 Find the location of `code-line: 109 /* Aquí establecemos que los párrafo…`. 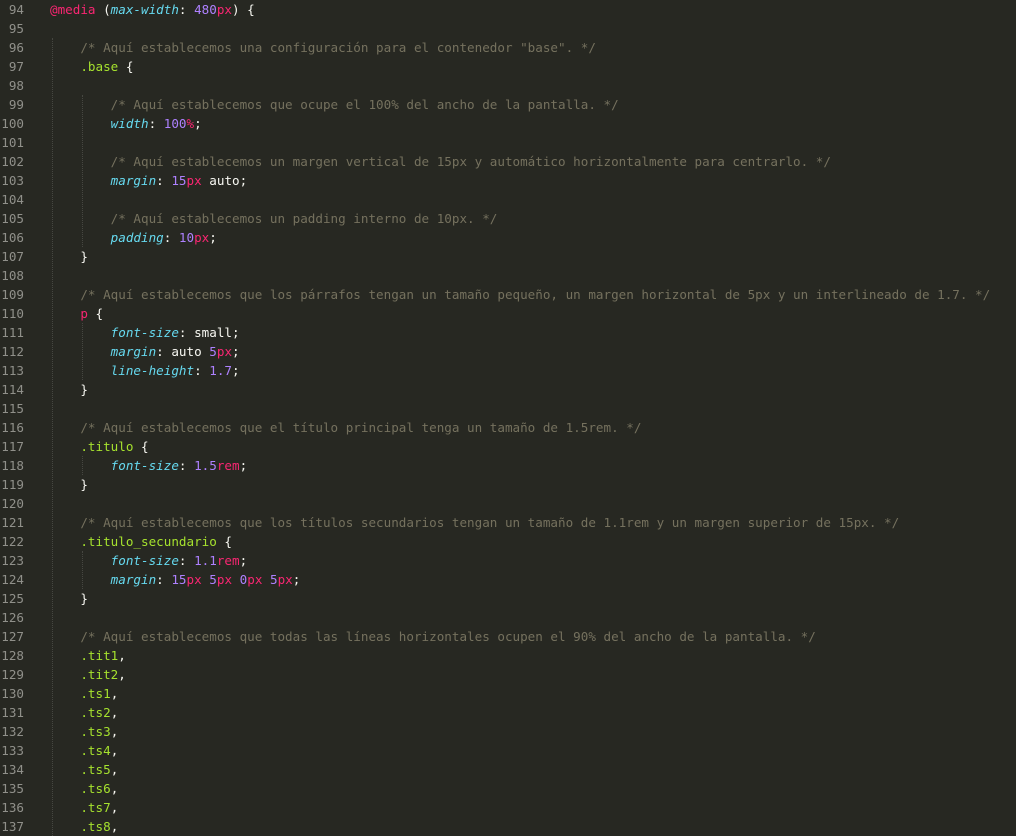

code-line: 109 /* Aquí establecemos que los párrafo… is located at coordinates (508, 294).